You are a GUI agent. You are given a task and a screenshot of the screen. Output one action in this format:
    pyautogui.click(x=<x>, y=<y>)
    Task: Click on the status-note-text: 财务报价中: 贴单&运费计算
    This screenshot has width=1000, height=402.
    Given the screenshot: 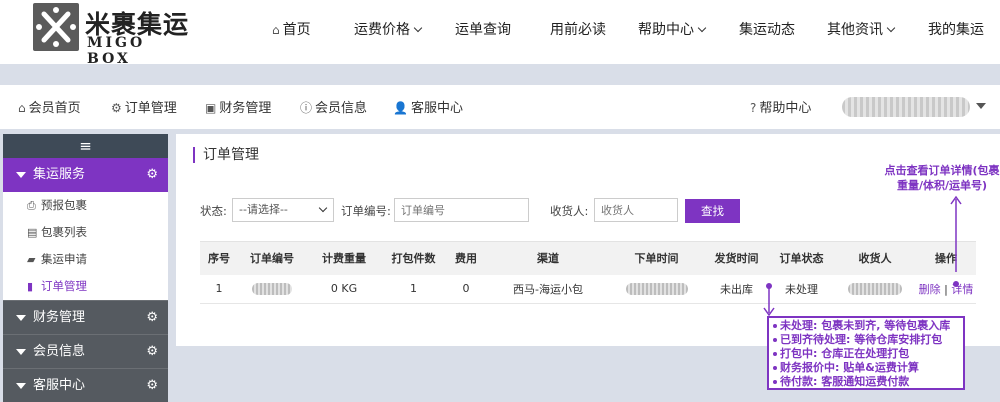 What is the action you would take?
    pyautogui.click(x=849, y=367)
    